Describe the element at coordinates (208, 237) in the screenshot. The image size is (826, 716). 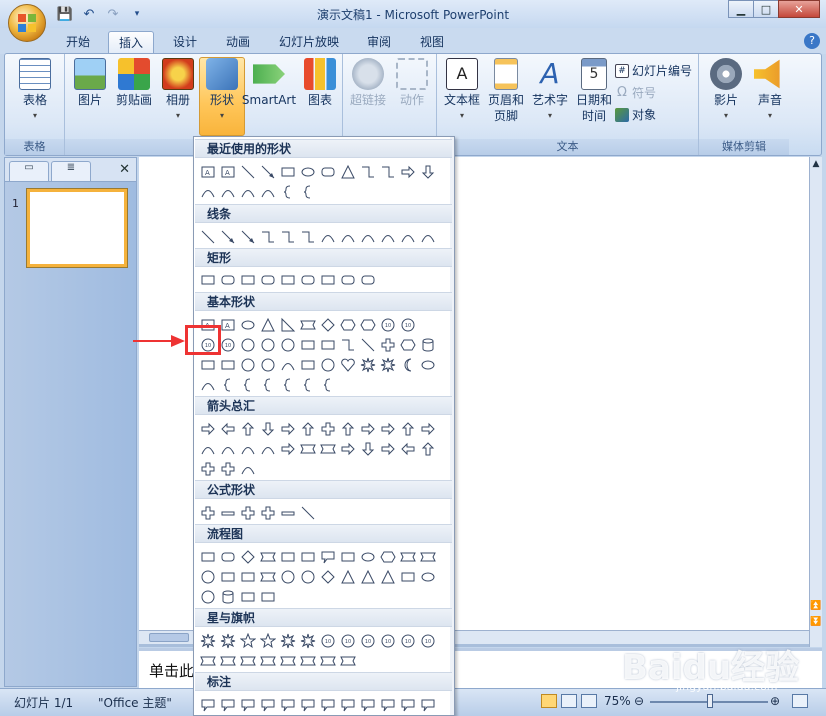
I see `line-shape-icon` at that location.